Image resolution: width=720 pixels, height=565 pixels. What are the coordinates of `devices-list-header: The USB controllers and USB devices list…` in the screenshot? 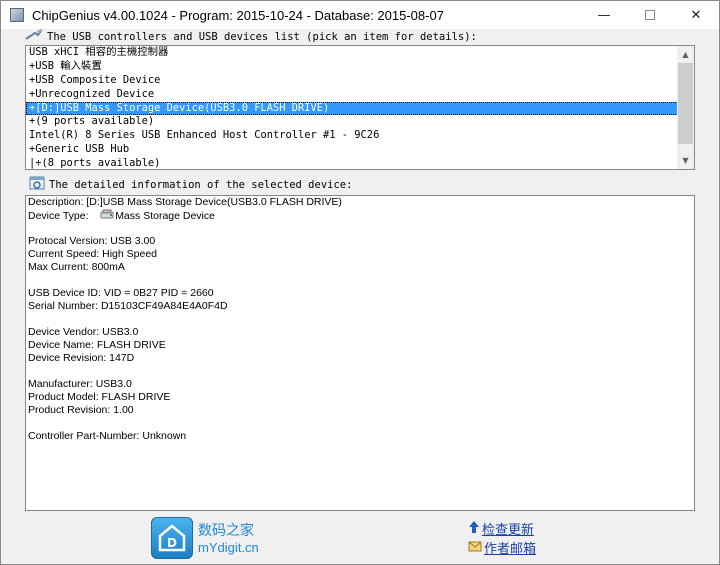 It's located at (251, 36).